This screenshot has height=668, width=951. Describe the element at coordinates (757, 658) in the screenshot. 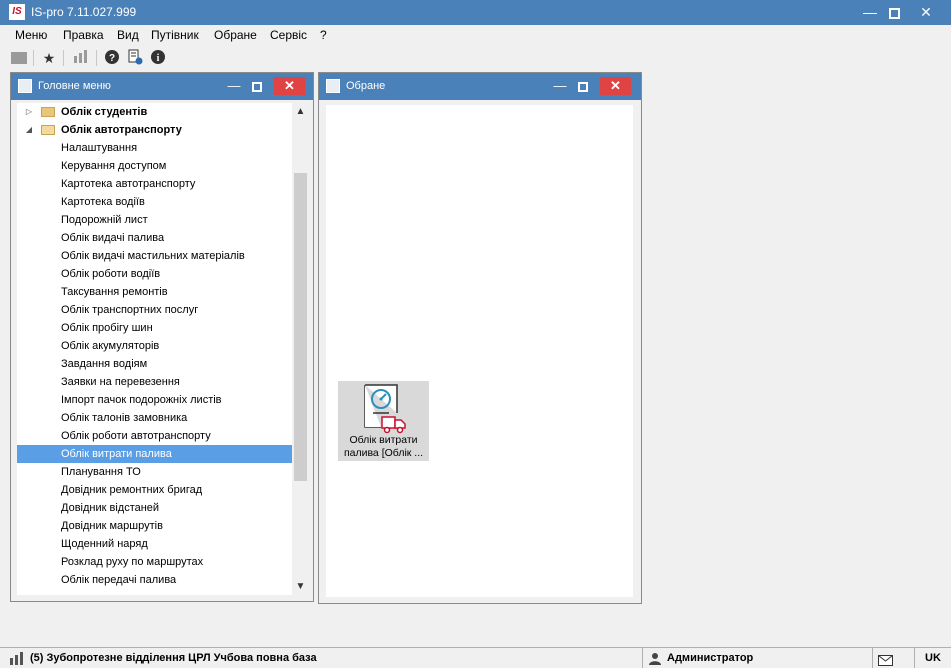

I see `user-status: Администратор` at that location.